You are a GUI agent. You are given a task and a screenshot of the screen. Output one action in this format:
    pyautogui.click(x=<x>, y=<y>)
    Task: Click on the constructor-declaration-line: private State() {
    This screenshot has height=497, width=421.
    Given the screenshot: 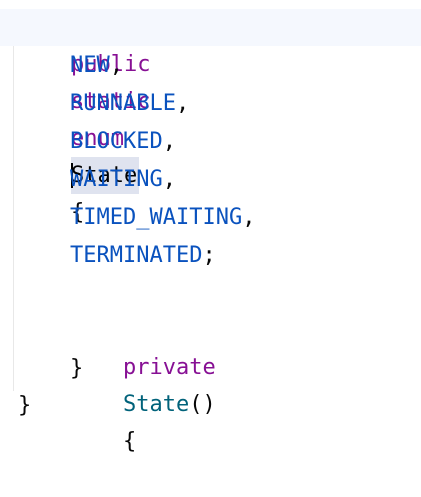 What is the action you would take?
    pyautogui.click(x=143, y=383)
    